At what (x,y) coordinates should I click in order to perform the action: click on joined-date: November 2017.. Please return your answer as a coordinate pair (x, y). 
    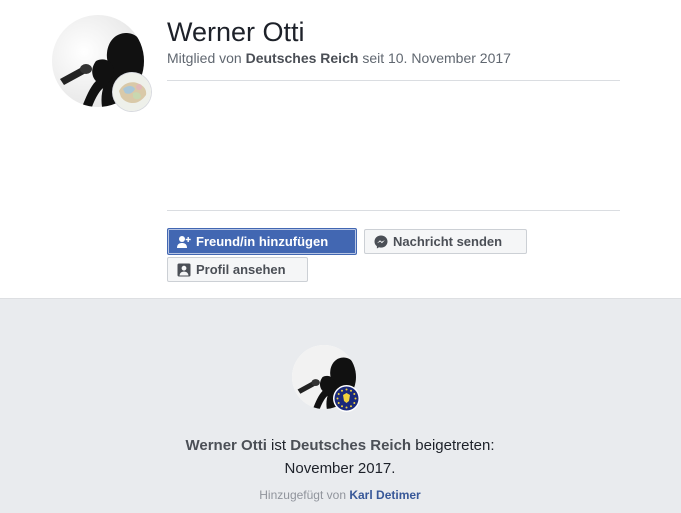
    Looking at the image, I should click on (340, 468).